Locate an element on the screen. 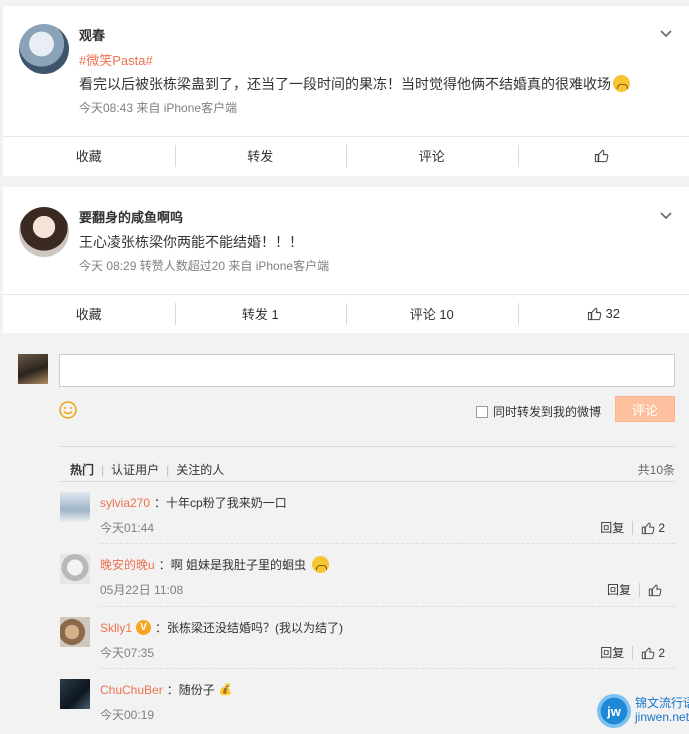 The height and width of the screenshot is (734, 689). comment-user: ChuChuBer is located at coordinates (131, 690).